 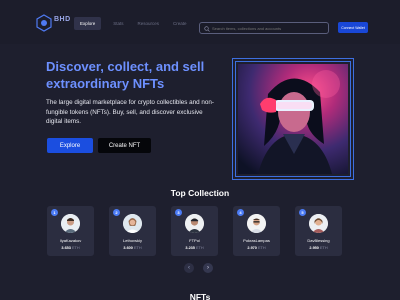 What do you see at coordinates (256, 248) in the screenshot?
I see `collector-value: 2.970 ETH` at bounding box center [256, 248].